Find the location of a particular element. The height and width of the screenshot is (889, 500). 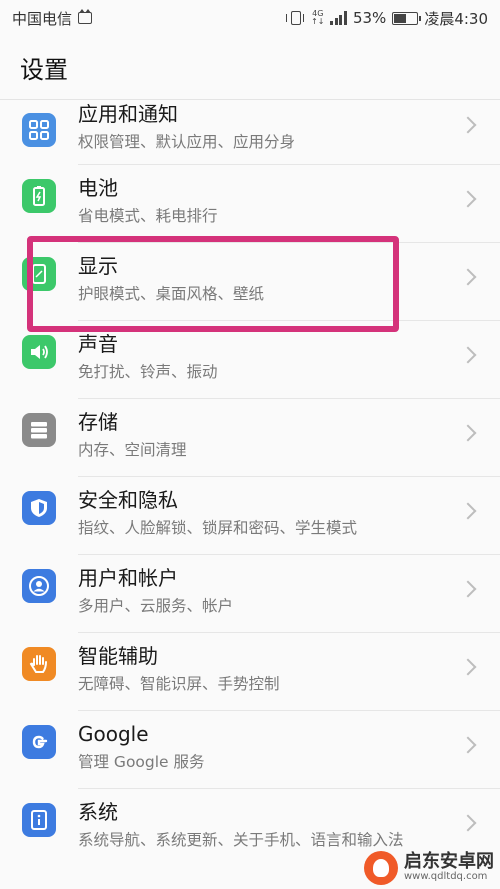

status-bar: 中国电信 4G ↑↓ 53% 凌晨4:30 is located at coordinates (250, 18).